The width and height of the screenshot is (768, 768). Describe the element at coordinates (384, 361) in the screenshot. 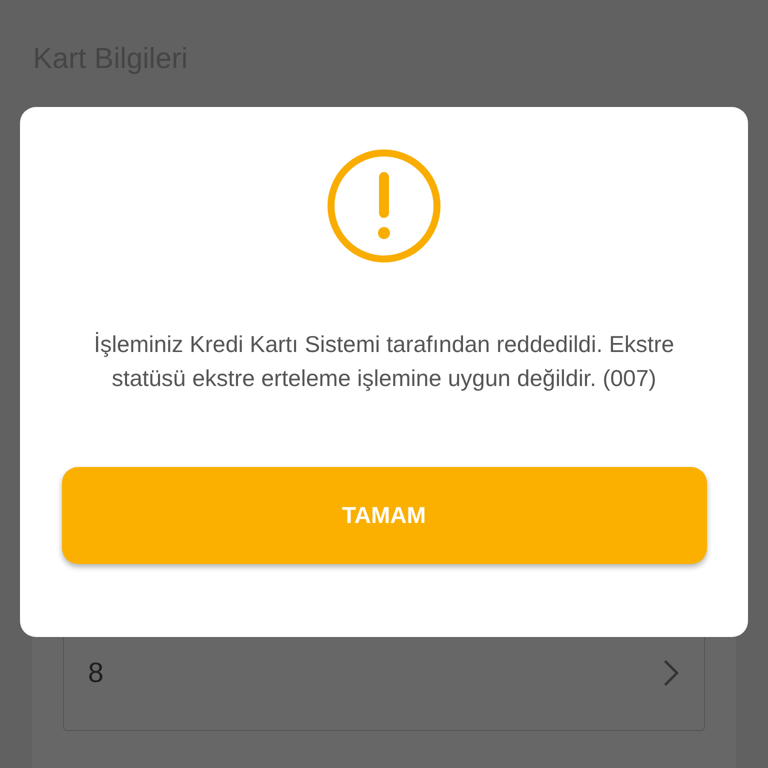

I see `error-message: İşleminiz Kredi Kartı Sistemi tarafından reddedildi. Ekstre statüsü ekstre erteleme işlemine uygun değildir. (007)` at that location.